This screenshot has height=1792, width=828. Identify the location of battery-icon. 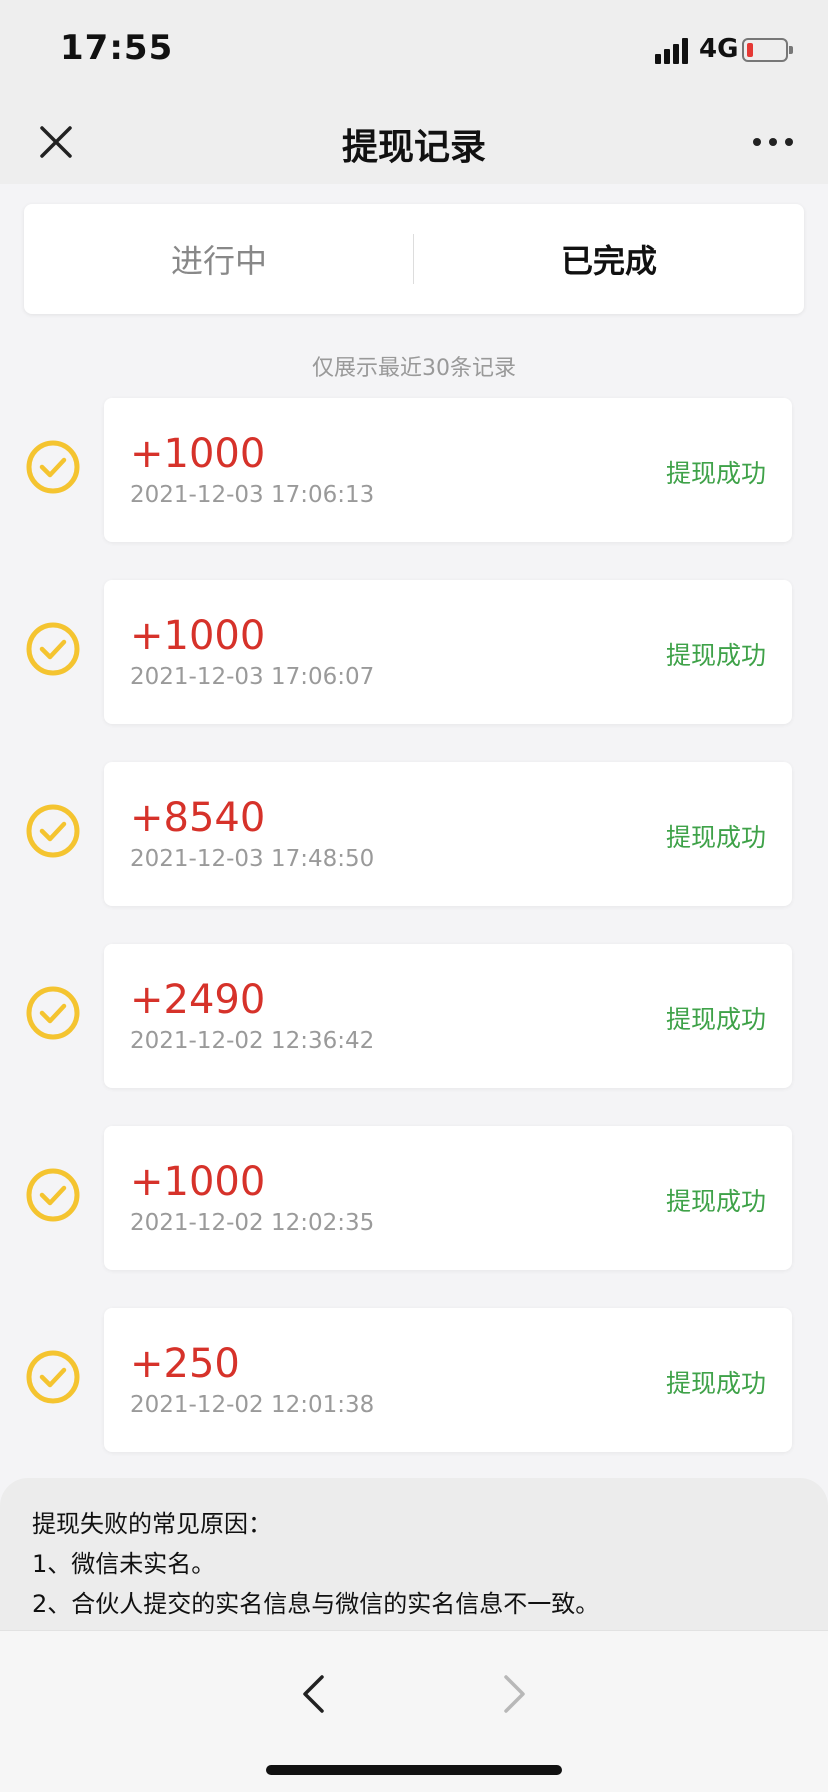
(767, 50).